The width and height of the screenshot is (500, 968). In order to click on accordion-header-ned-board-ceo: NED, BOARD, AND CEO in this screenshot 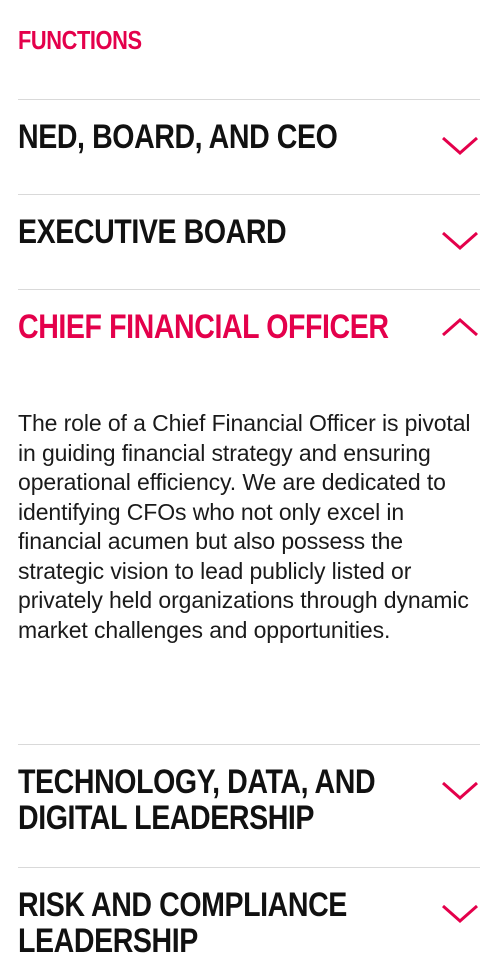, I will do `click(249, 128)`.